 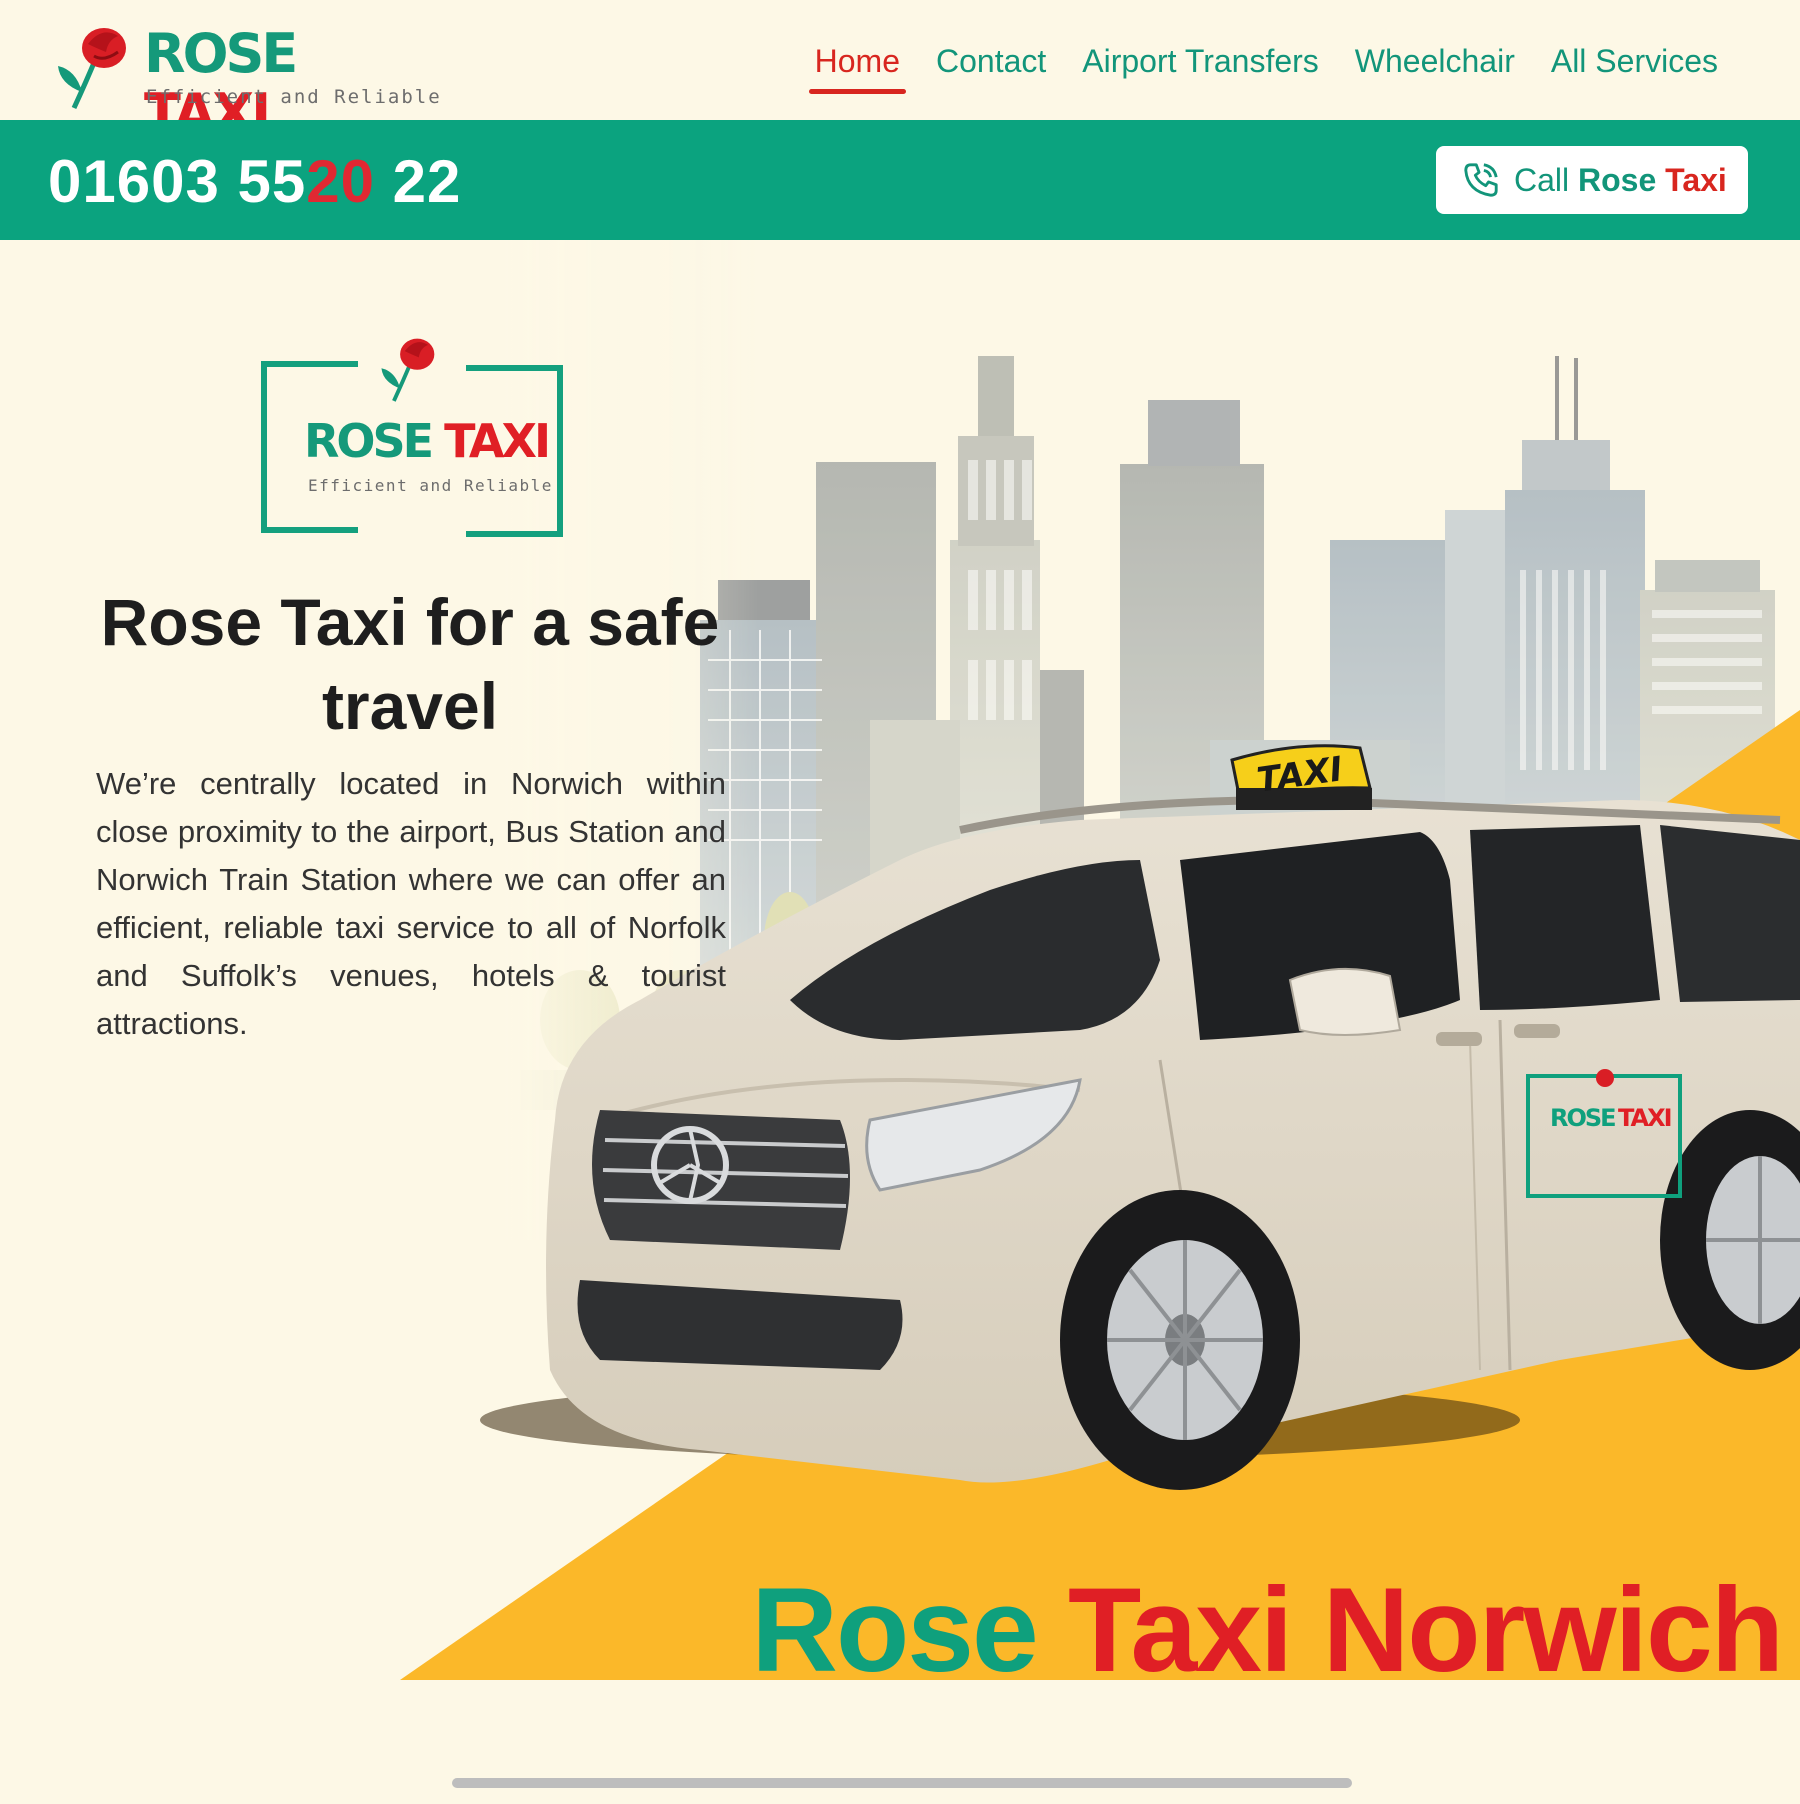 I want to click on van-logo-word1: ROSE, so click(x=1582, y=1118).